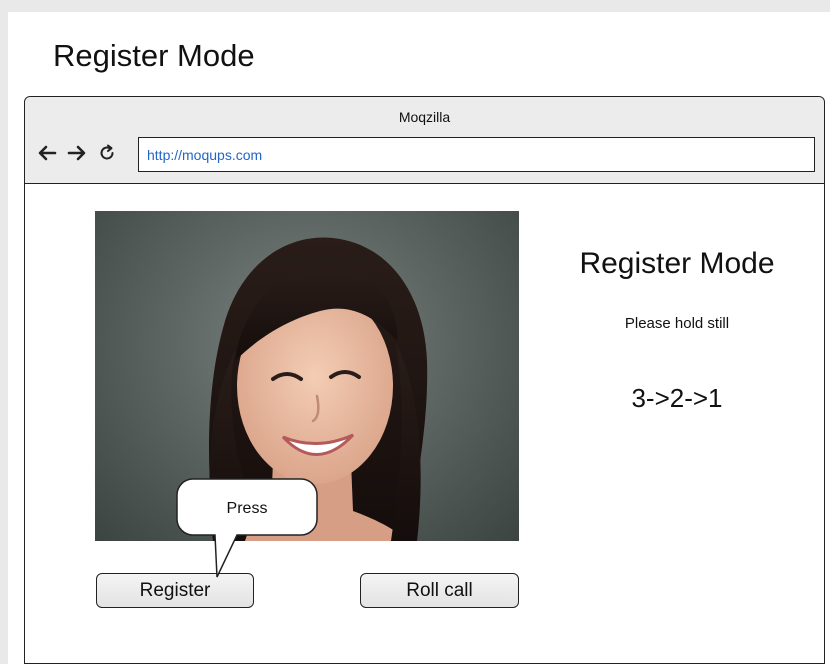 The image size is (830, 664). What do you see at coordinates (247, 508) in the screenshot?
I see `callout-text: Press` at bounding box center [247, 508].